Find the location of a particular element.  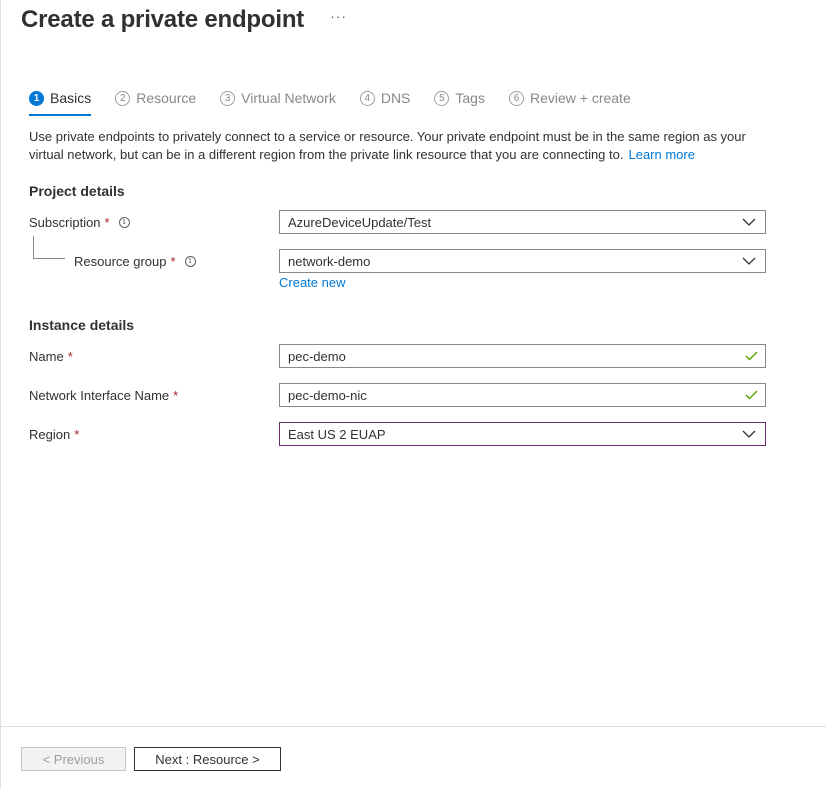

tab-virtual-network: 3 Virtual Network is located at coordinates (278, 98).